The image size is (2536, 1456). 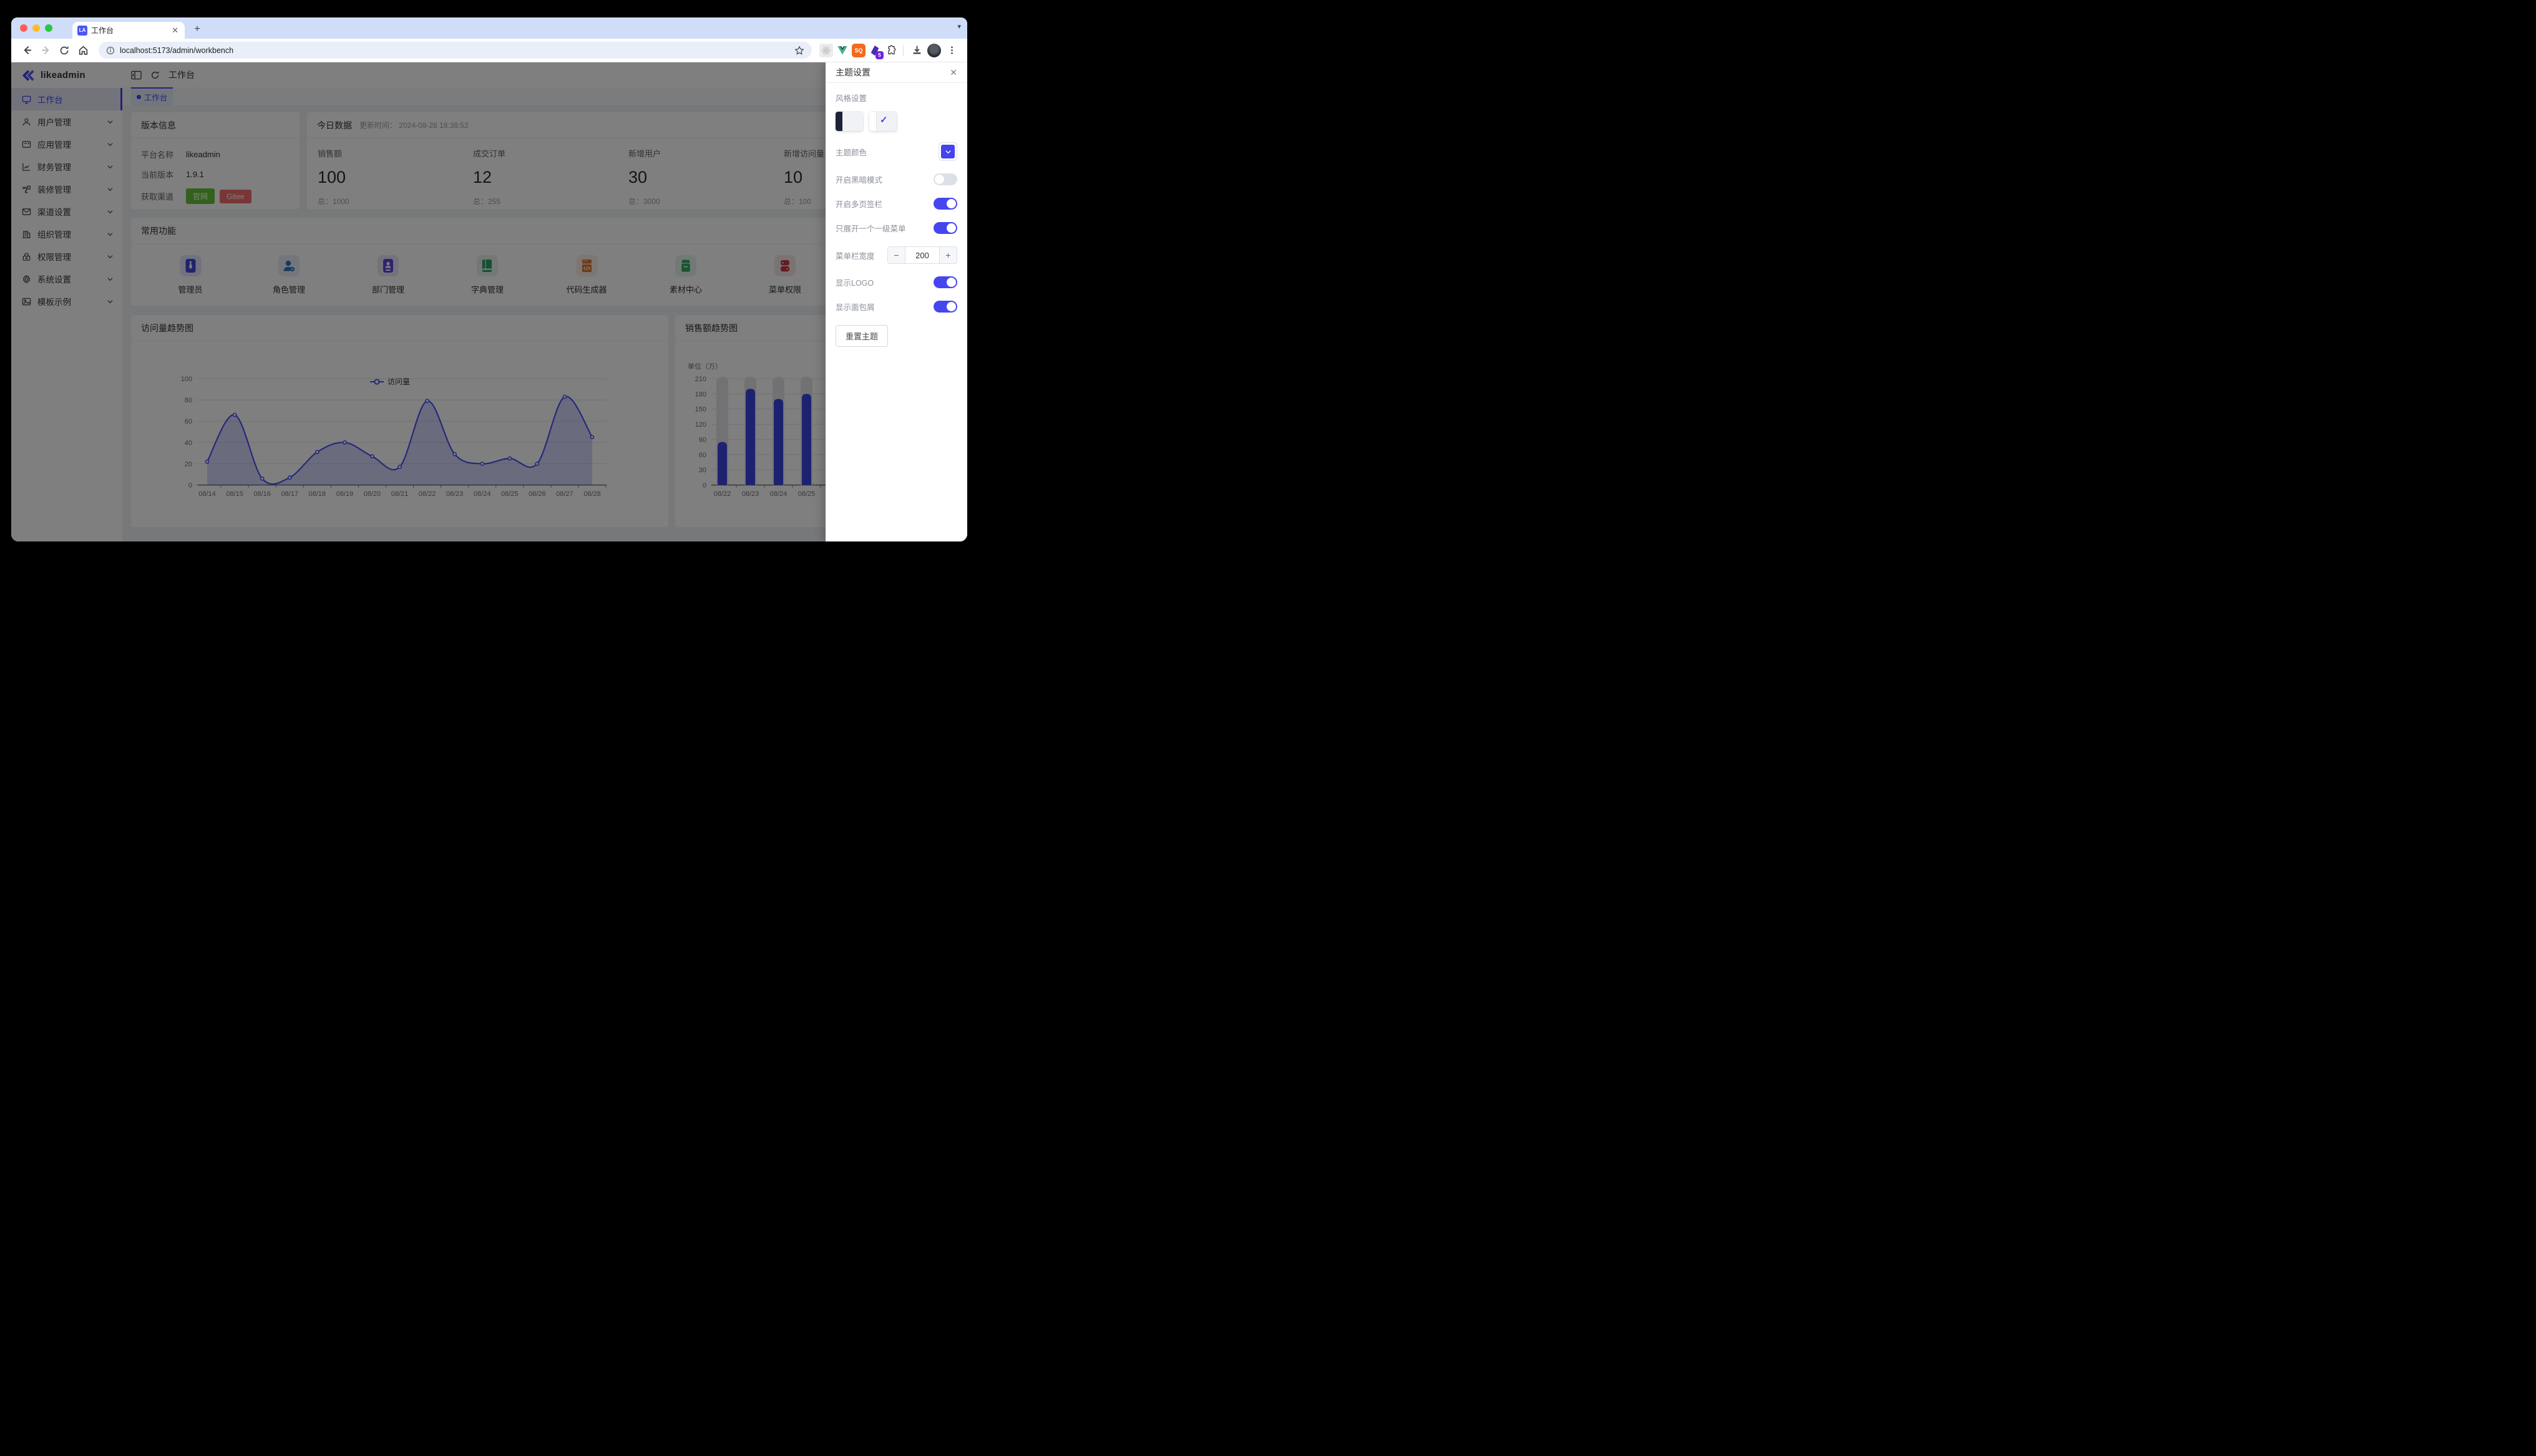 What do you see at coordinates (851, 152) in the screenshot?
I see `theme-color-label: 主题颜色` at bounding box center [851, 152].